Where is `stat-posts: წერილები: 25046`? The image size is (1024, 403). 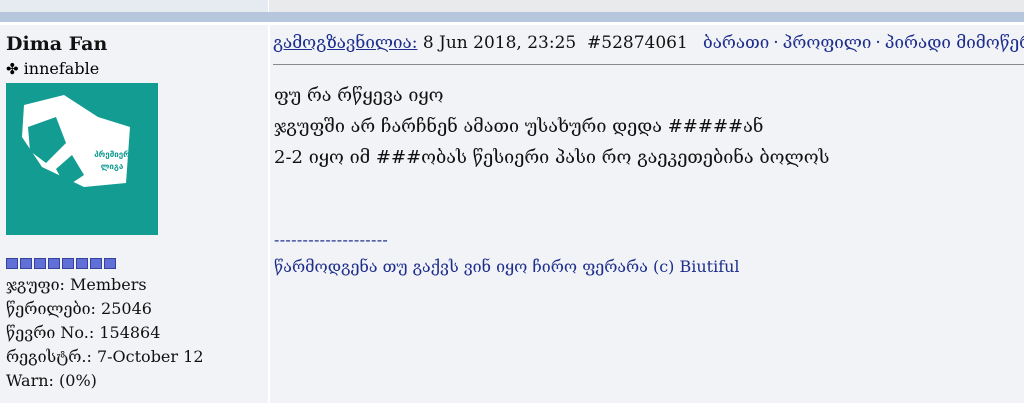 stat-posts: წერილები: 25046 is located at coordinates (79, 308).